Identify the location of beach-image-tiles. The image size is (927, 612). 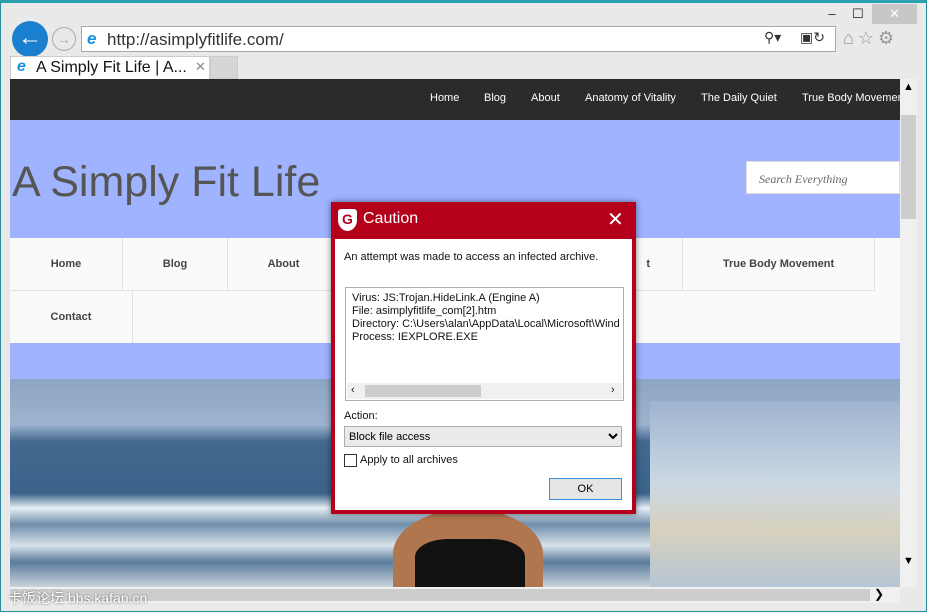
(775, 494).